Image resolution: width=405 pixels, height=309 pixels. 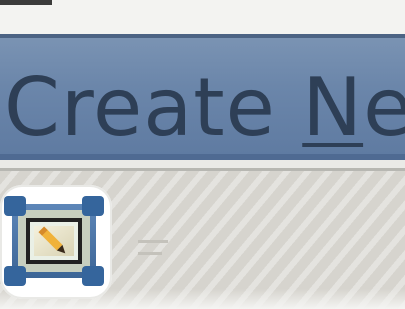 What do you see at coordinates (153, 253) in the screenshot?
I see `tile-label-placeholder` at bounding box center [153, 253].